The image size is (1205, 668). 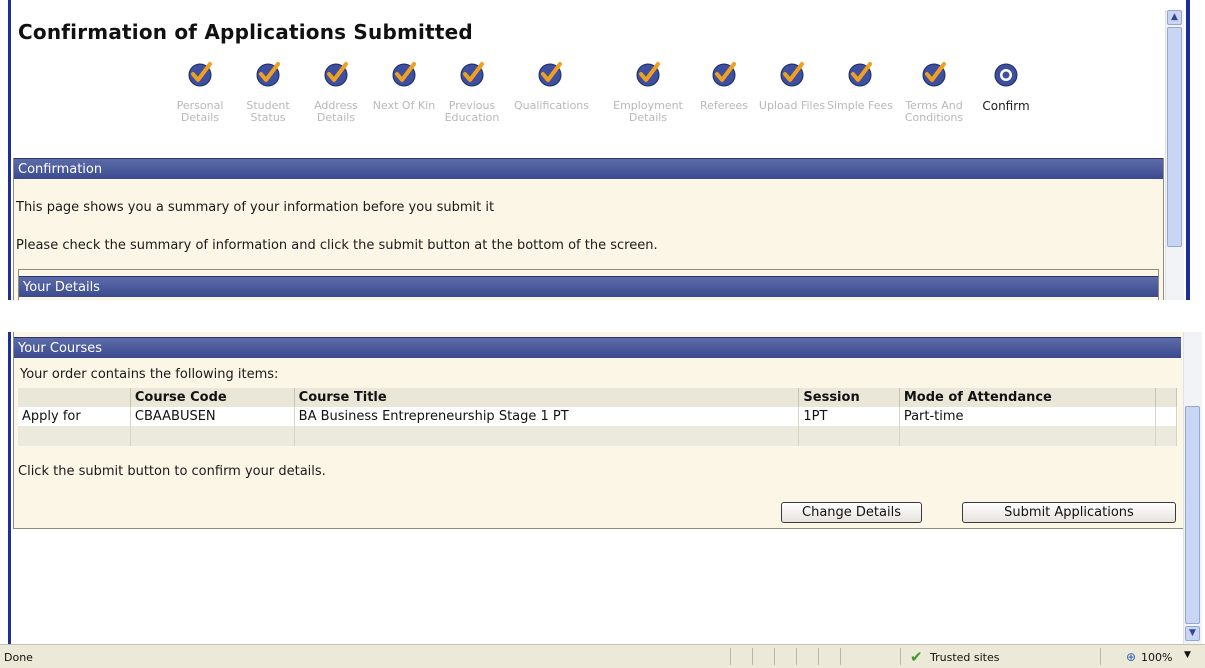 I want to click on step-referees: Referees, so click(x=724, y=86).